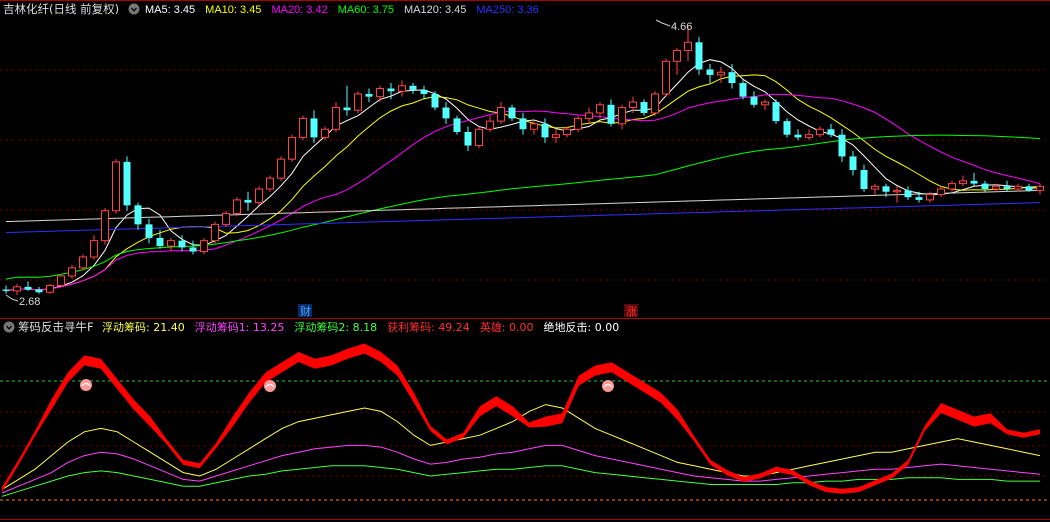  I want to click on legend-item: 浮动筹码1: 13.25, so click(240, 327).